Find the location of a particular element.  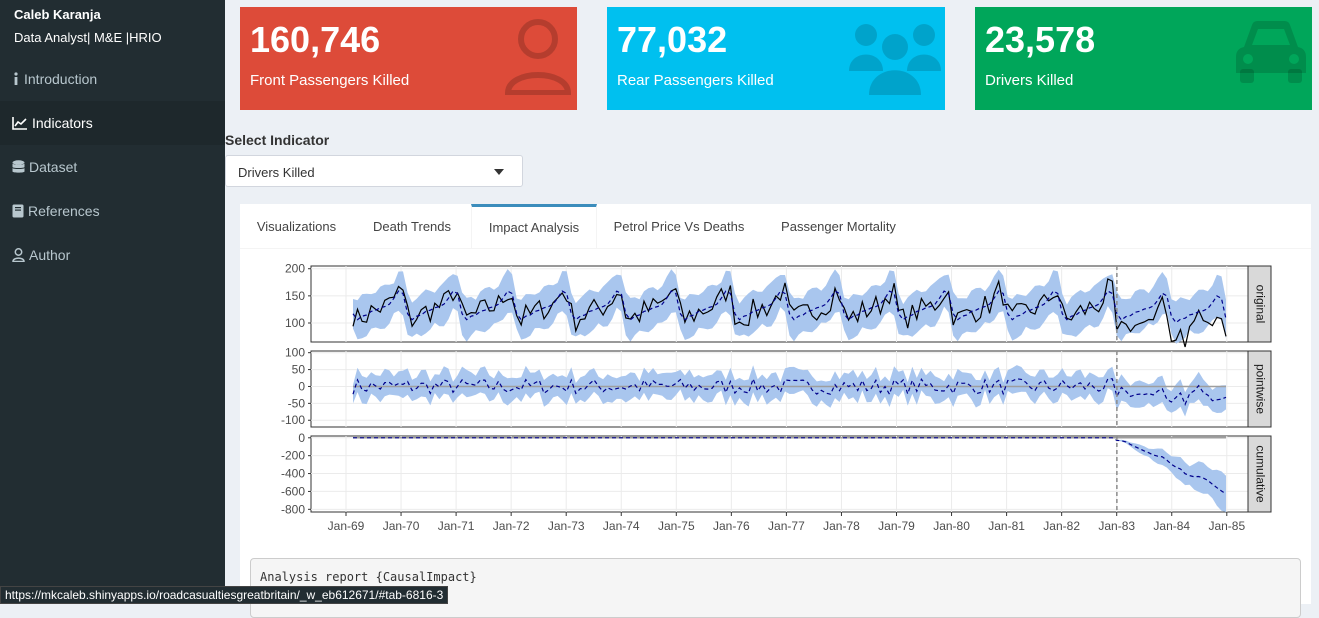

x-tick-label: Jan-74 is located at coordinates (621, 526).